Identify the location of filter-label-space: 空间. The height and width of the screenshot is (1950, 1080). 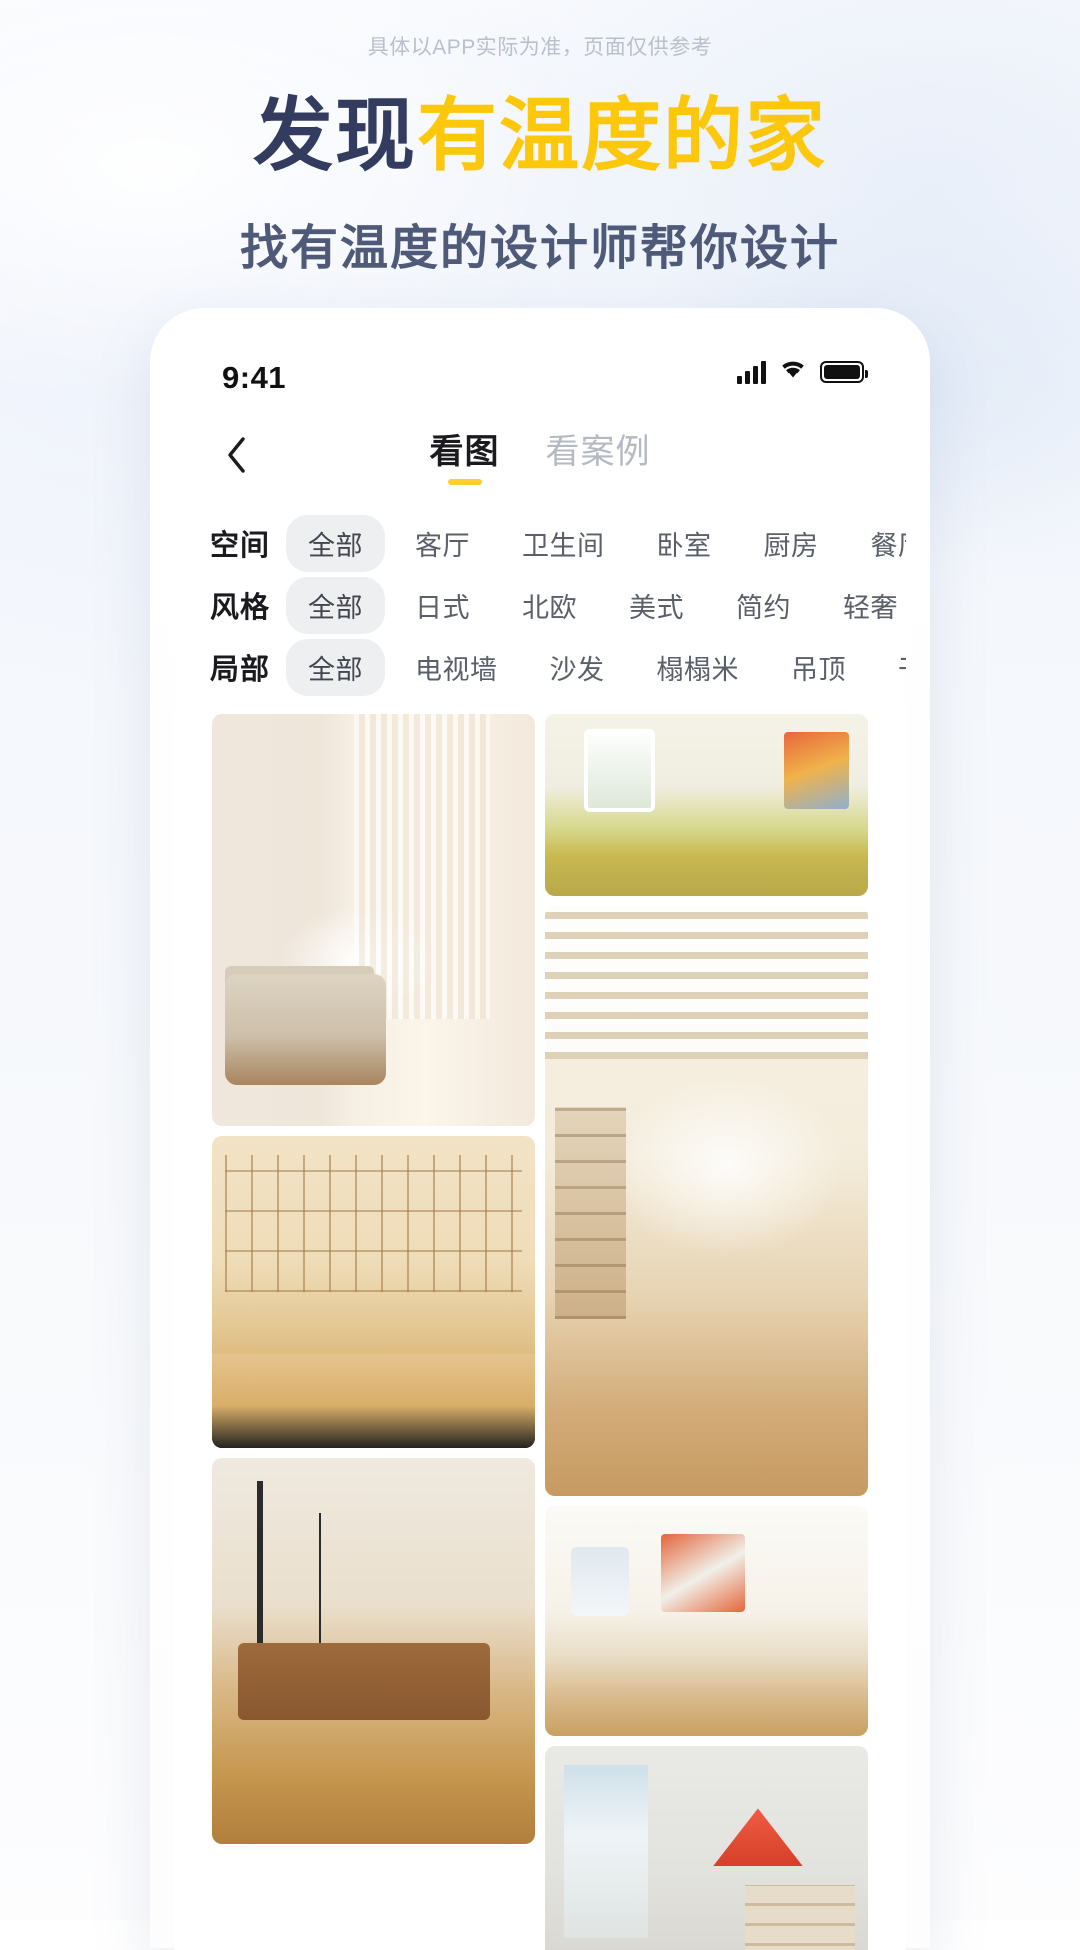
(240, 546).